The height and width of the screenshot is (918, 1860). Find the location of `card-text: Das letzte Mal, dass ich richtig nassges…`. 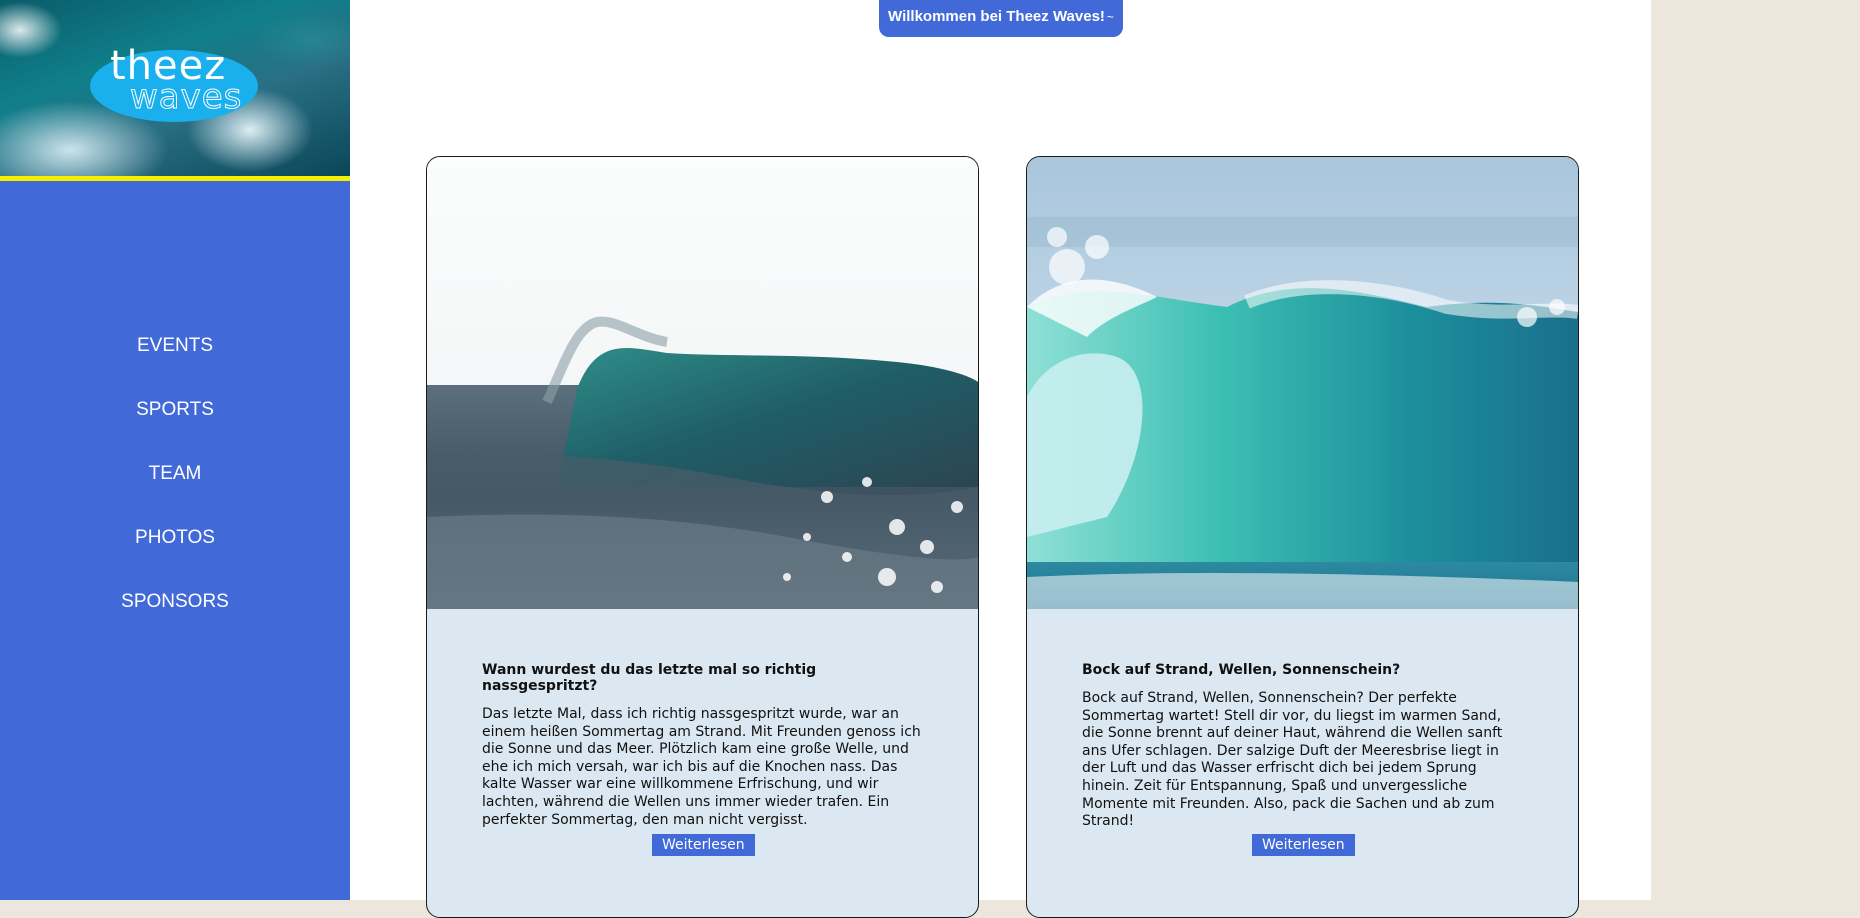

card-text: Das letzte Mal, dass ich richtig nassges… is located at coordinates (701, 767).